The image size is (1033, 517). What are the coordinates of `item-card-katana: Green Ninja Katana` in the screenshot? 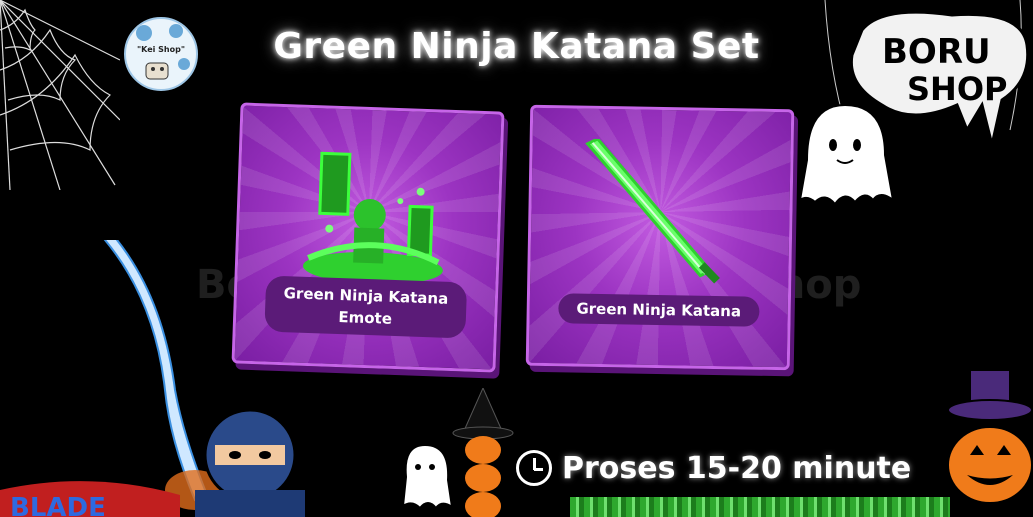 It's located at (660, 237).